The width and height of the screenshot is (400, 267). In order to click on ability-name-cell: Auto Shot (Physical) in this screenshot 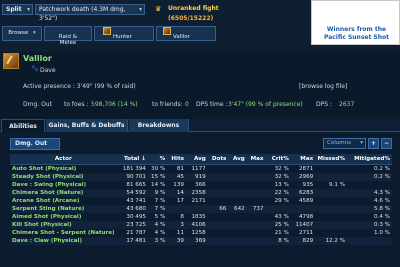, I will do `click(63, 168)`.